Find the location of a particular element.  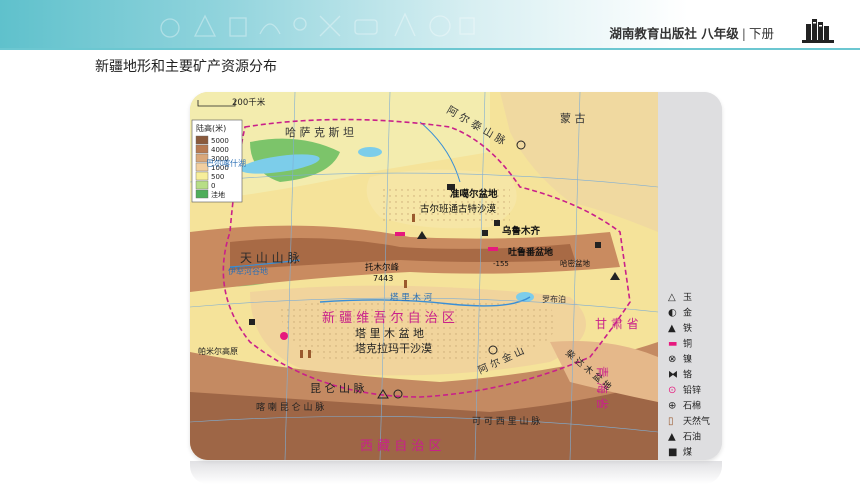

label-turpan: 吐鲁番盆地 is located at coordinates (530, 252).